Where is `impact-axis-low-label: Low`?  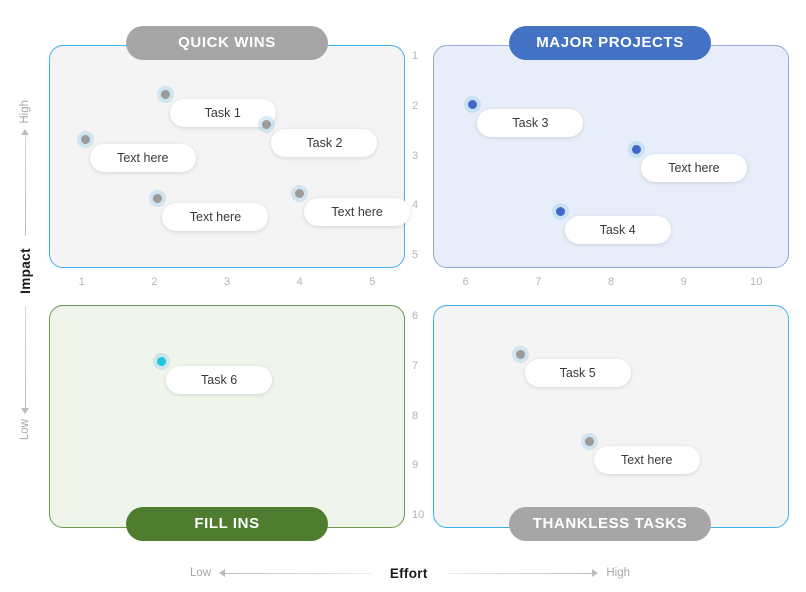 impact-axis-low-label: Low is located at coordinates (25, 429).